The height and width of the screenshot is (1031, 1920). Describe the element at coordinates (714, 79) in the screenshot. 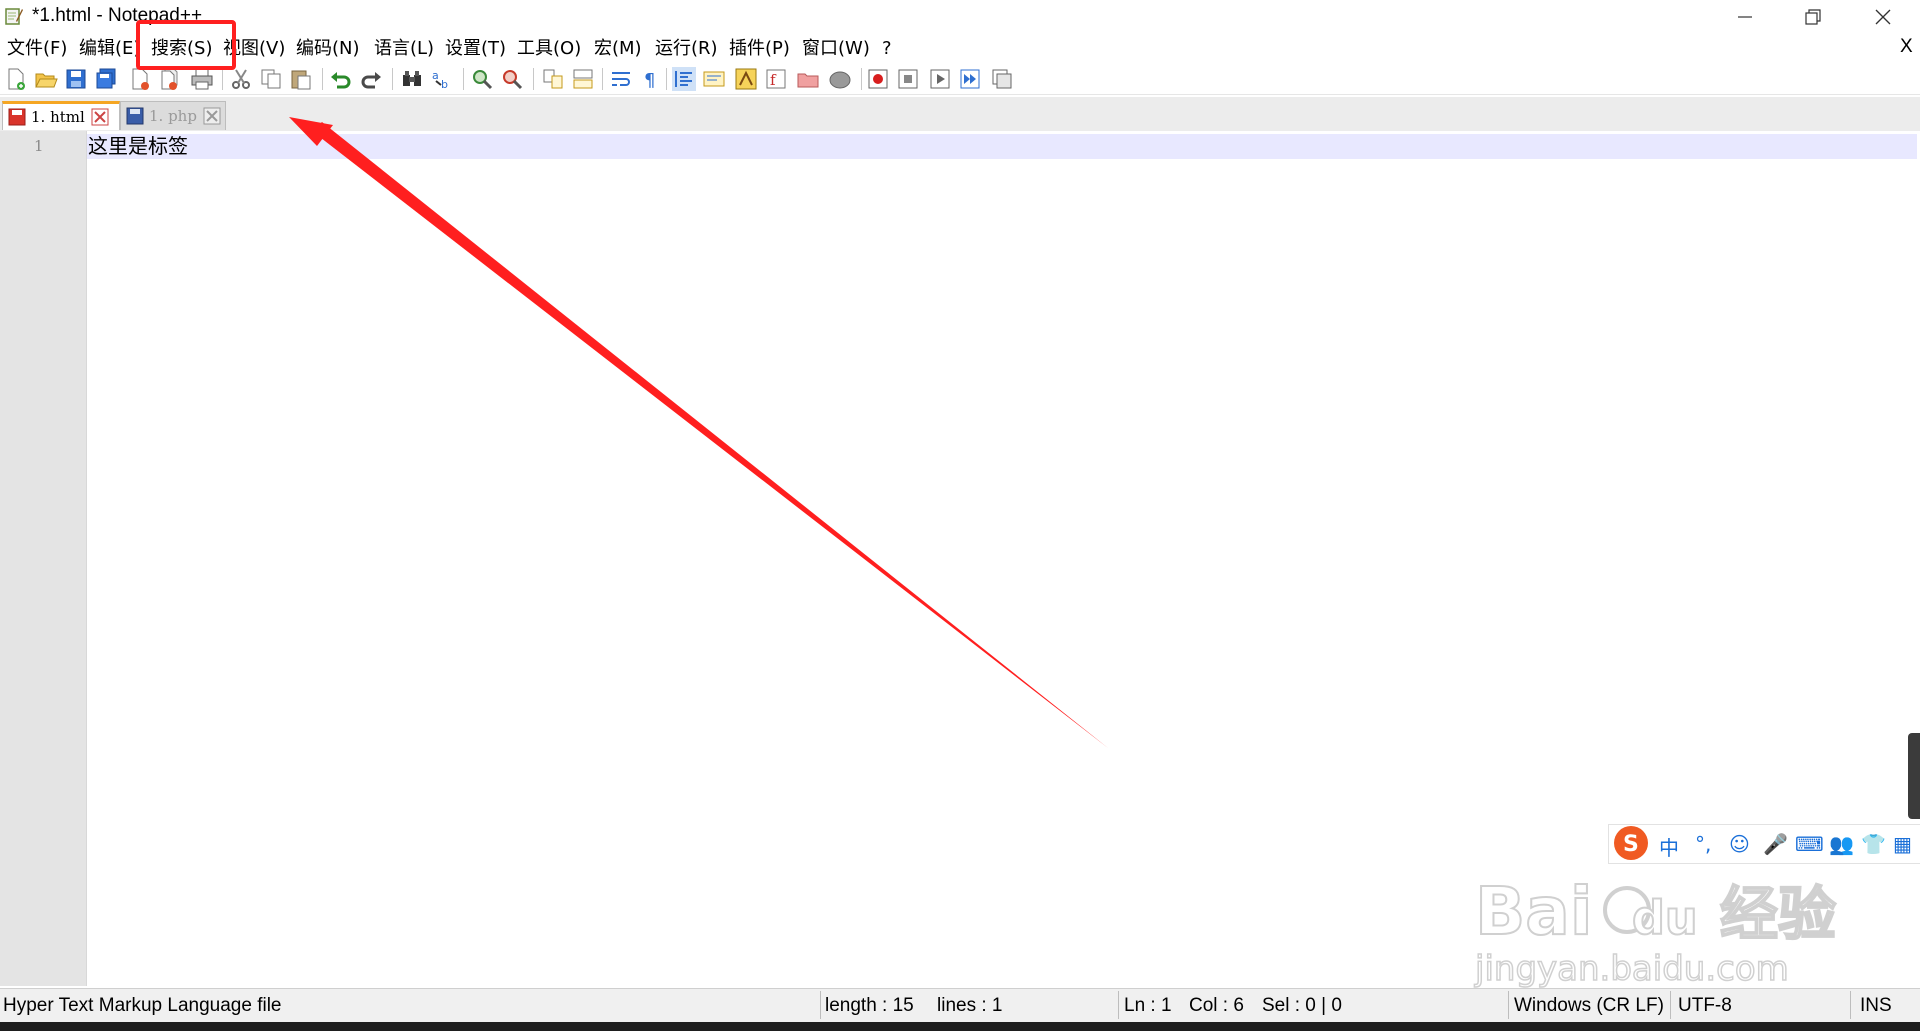

I see `doc-map-icon` at that location.